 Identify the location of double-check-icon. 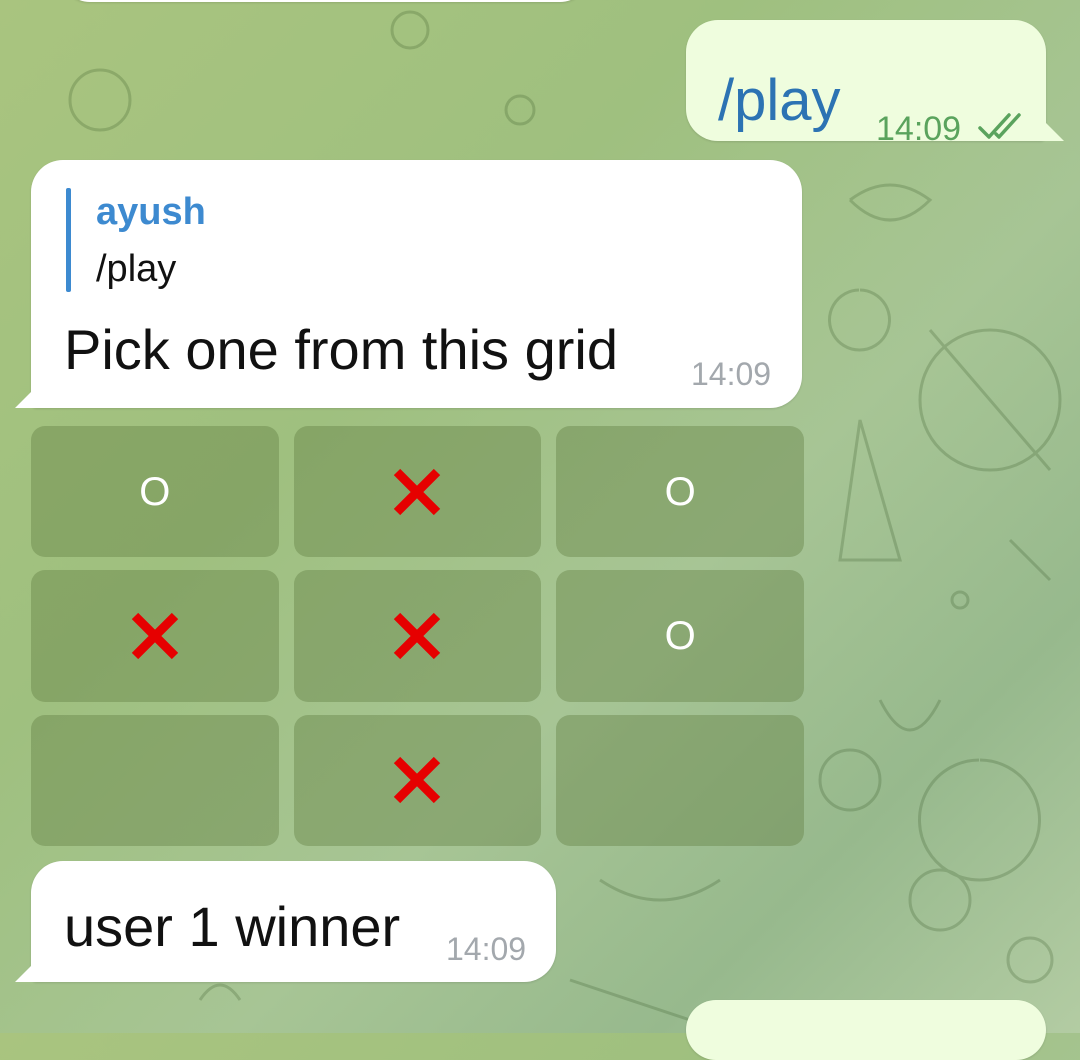
(999, 126).